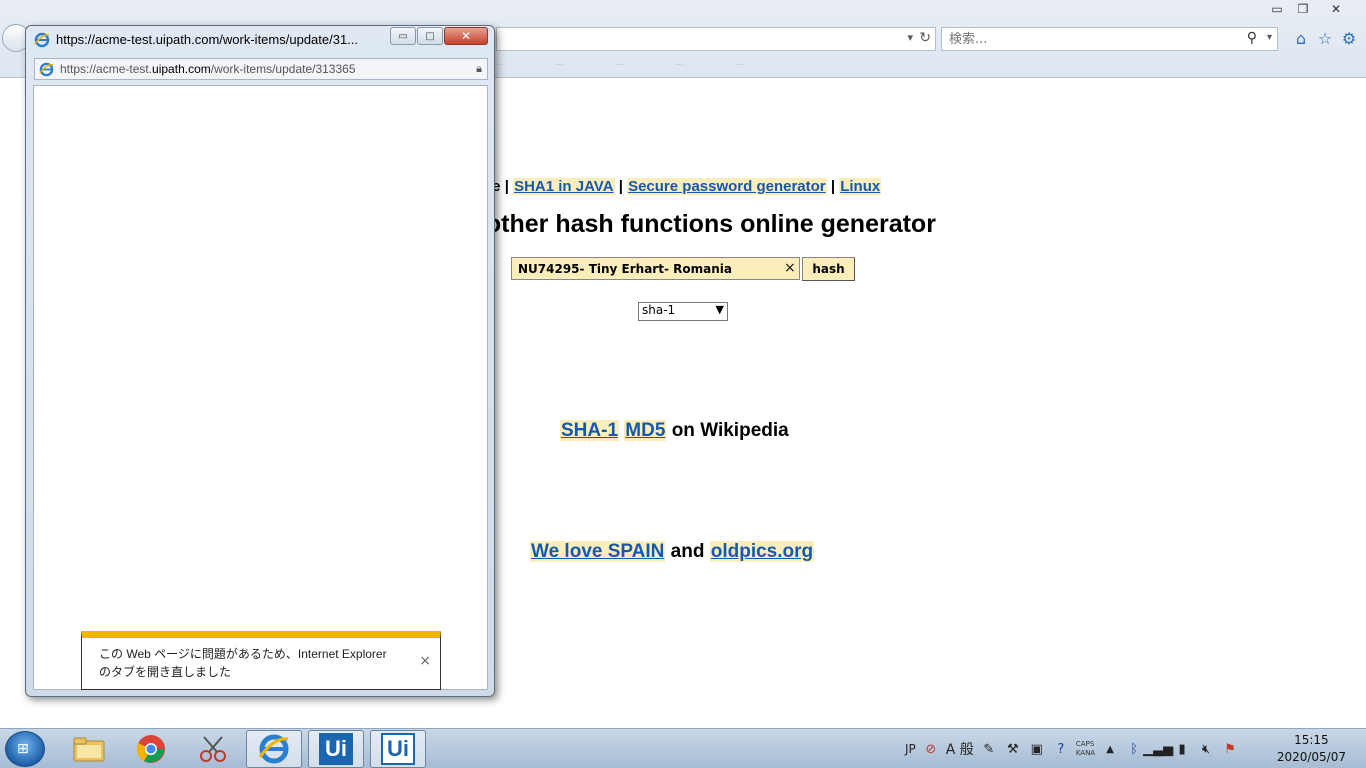 Image resolution: width=1366 pixels, height=768 pixels. I want to click on minimize-button: ▭, so click(1277, 9).